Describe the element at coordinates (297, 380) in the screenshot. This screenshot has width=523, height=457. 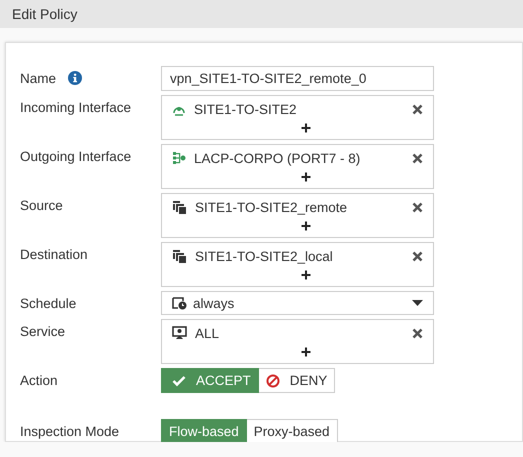
I see `toggle-option: DENY` at that location.